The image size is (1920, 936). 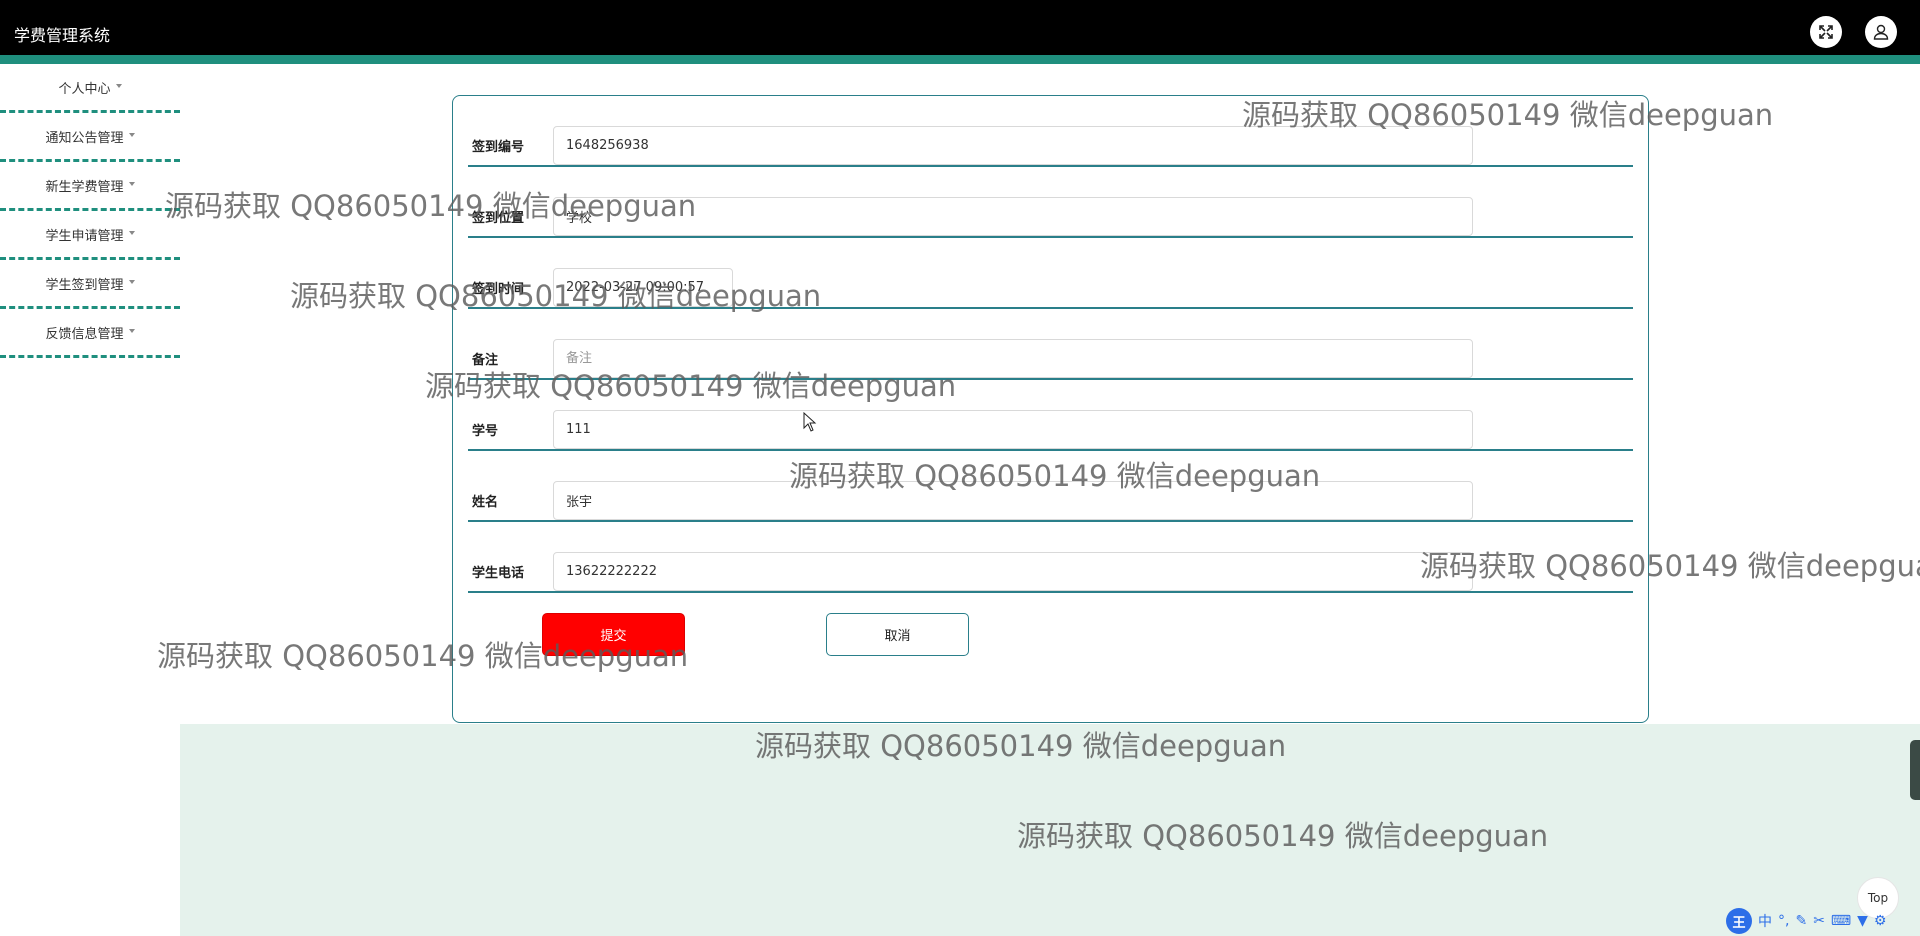 I want to click on pen-icon: ✎, so click(x=1801, y=921).